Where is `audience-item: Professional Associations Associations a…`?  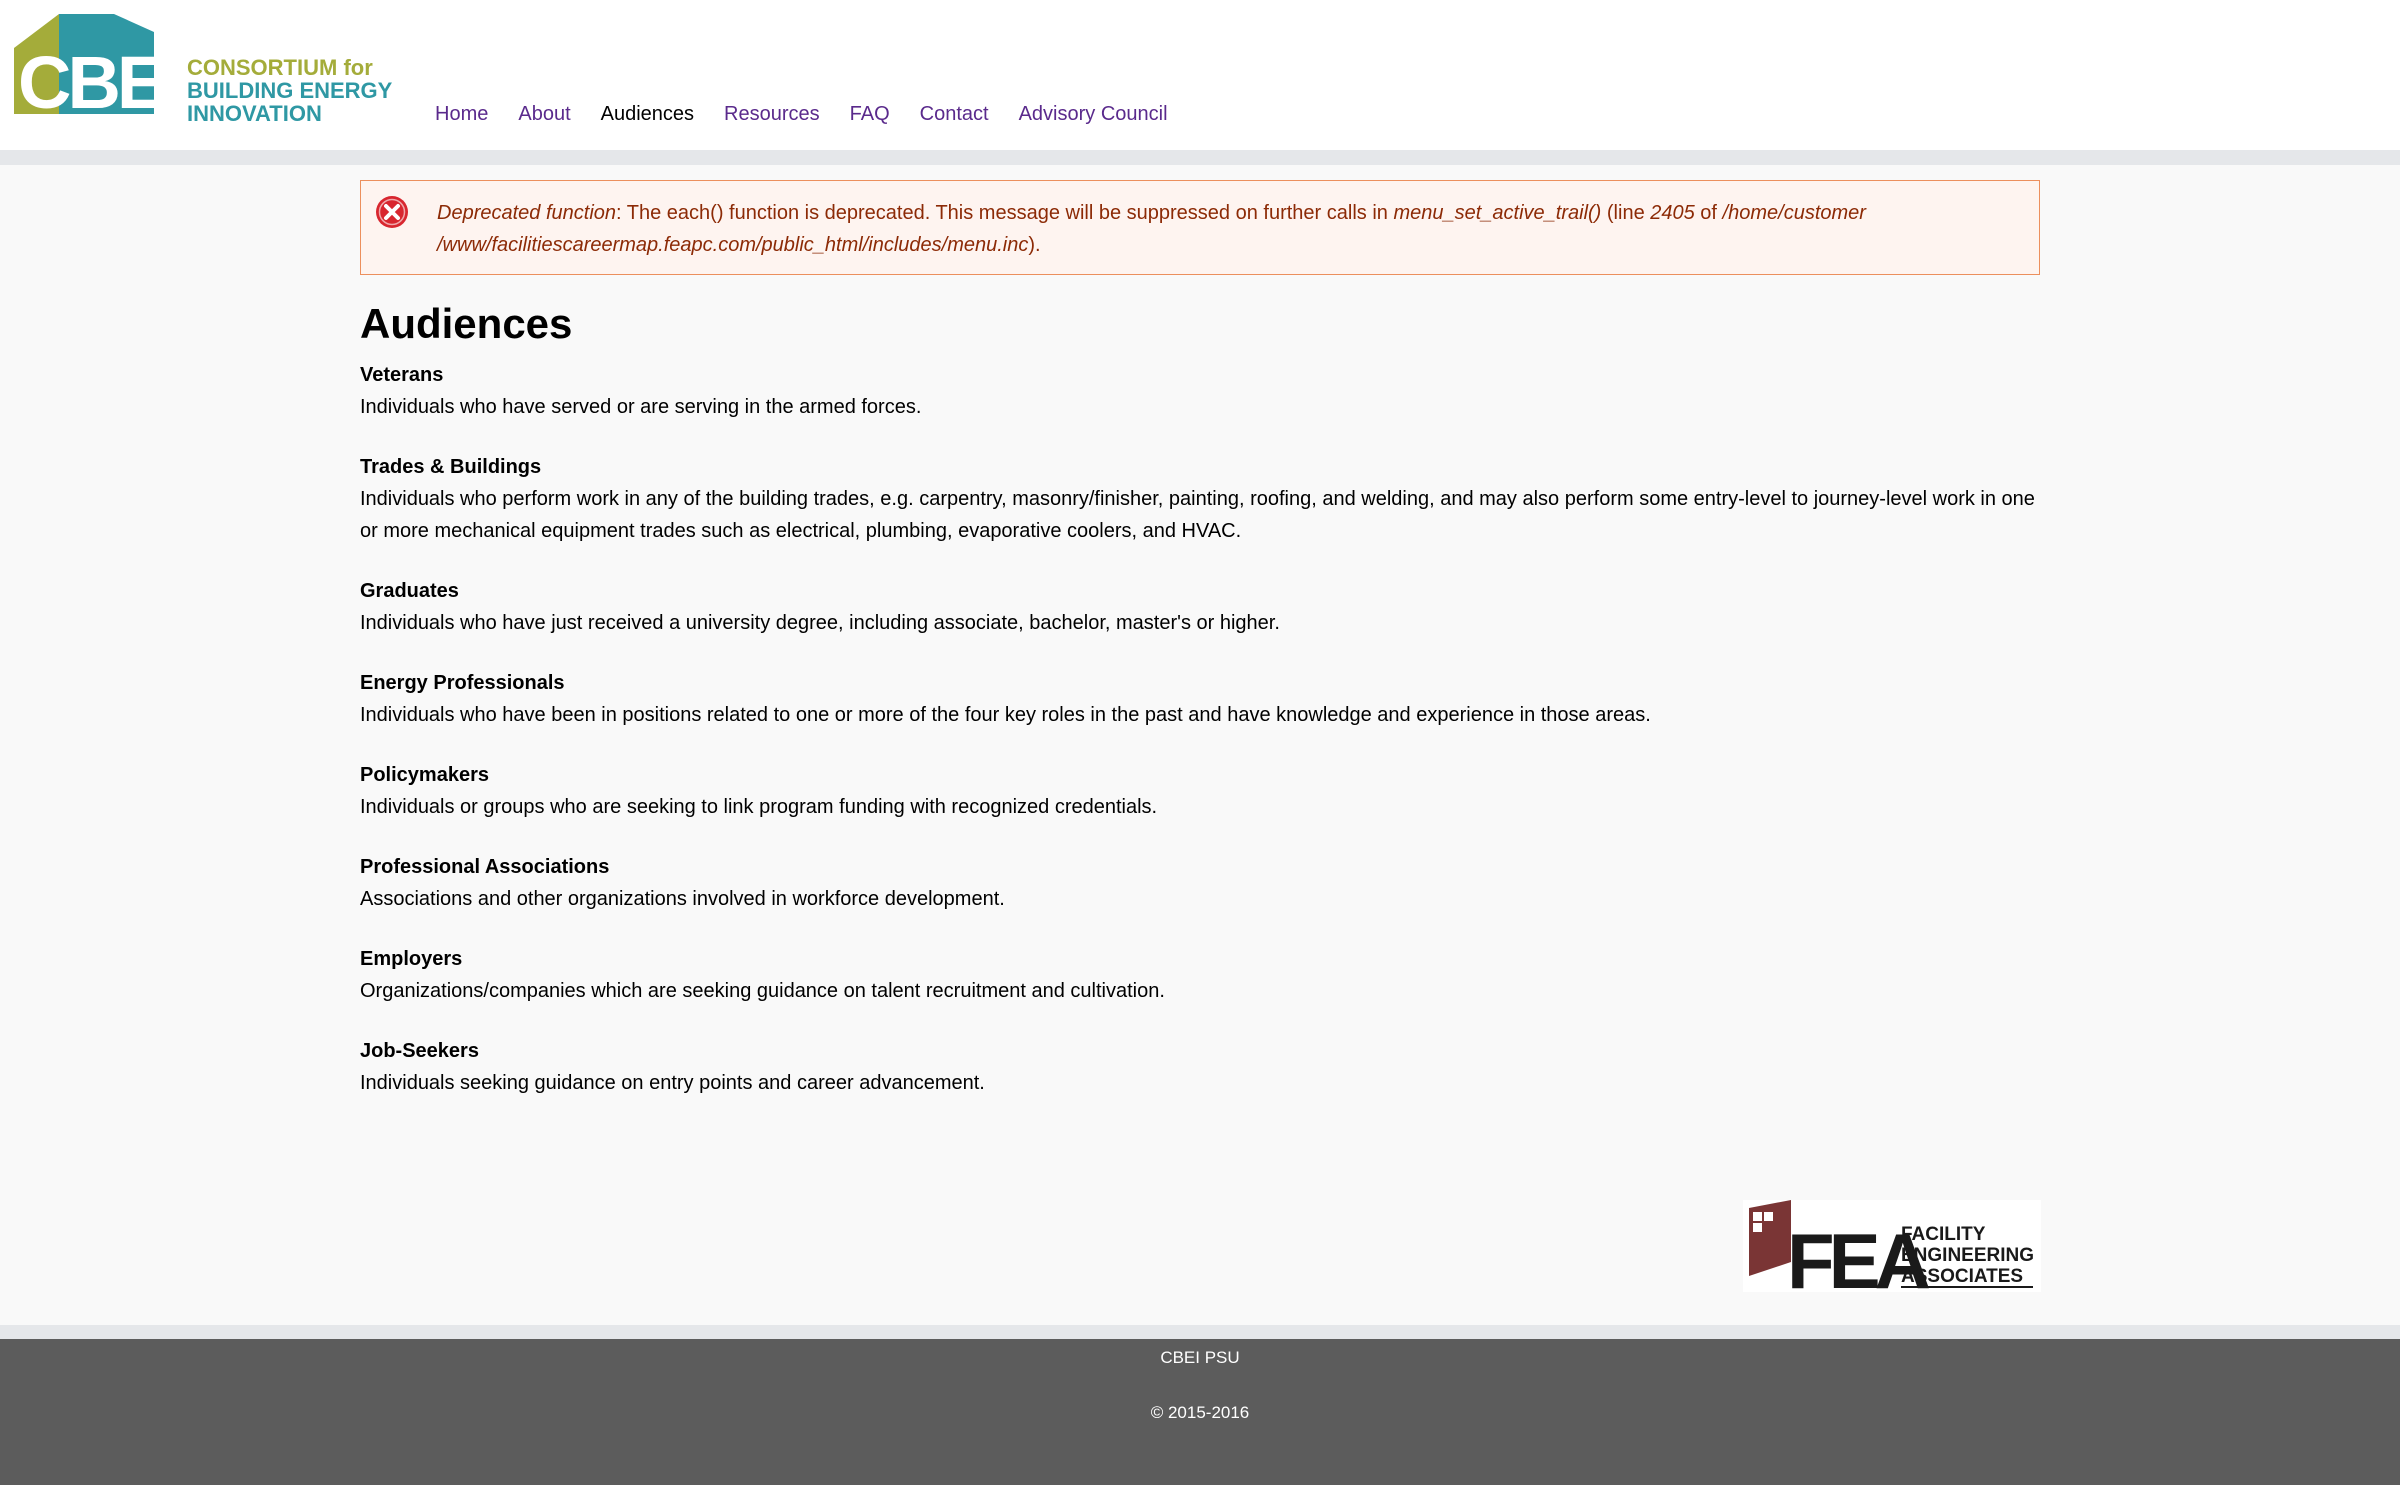
audience-item: Professional Associations Associations a… is located at coordinates (1200, 884).